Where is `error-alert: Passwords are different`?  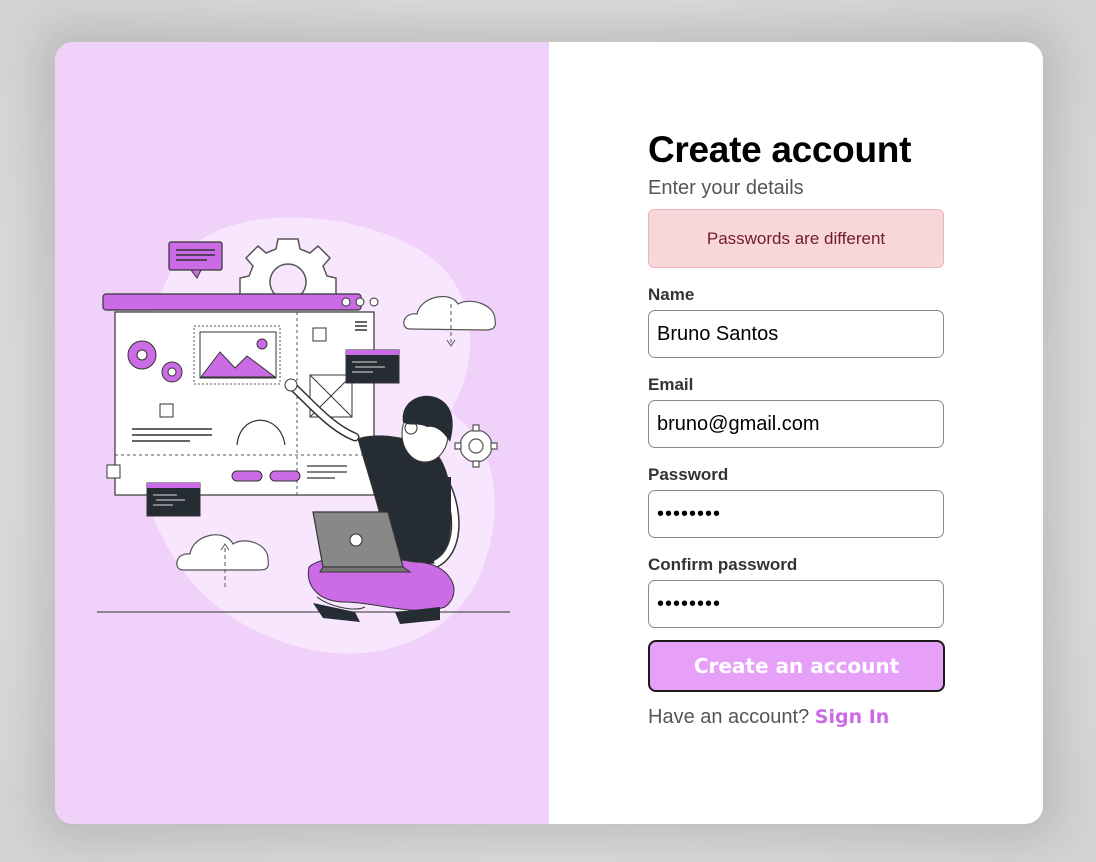
error-alert: Passwords are different is located at coordinates (796, 238).